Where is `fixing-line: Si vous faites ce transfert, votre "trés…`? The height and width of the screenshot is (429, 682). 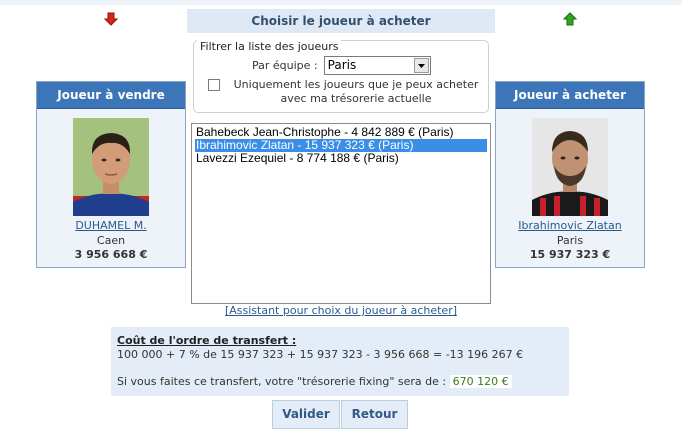
fixing-line: Si vous faites ce transfert, votre "trés… is located at coordinates (340, 382).